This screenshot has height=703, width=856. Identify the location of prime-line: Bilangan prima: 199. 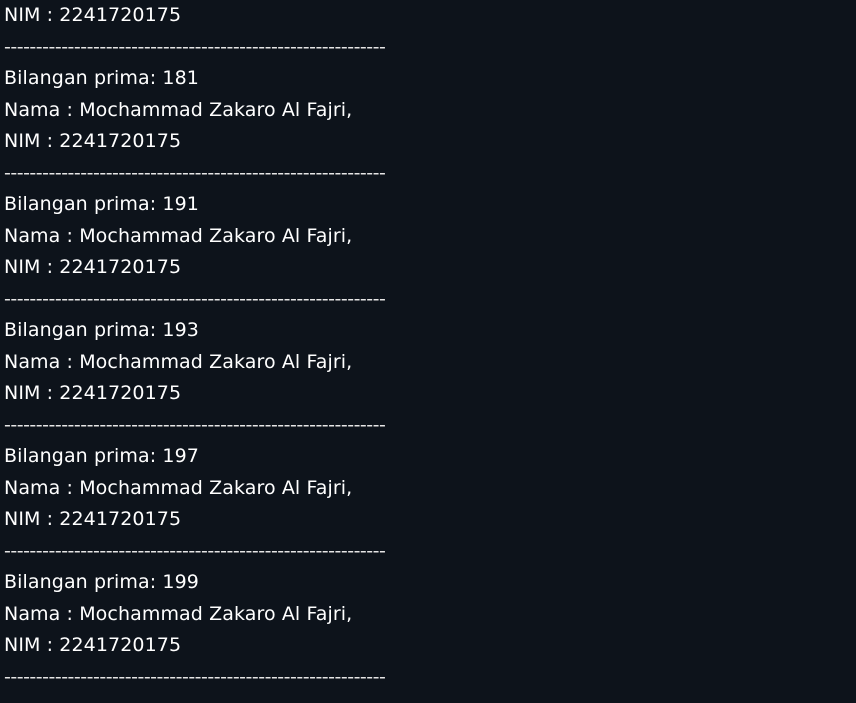
(101, 582).